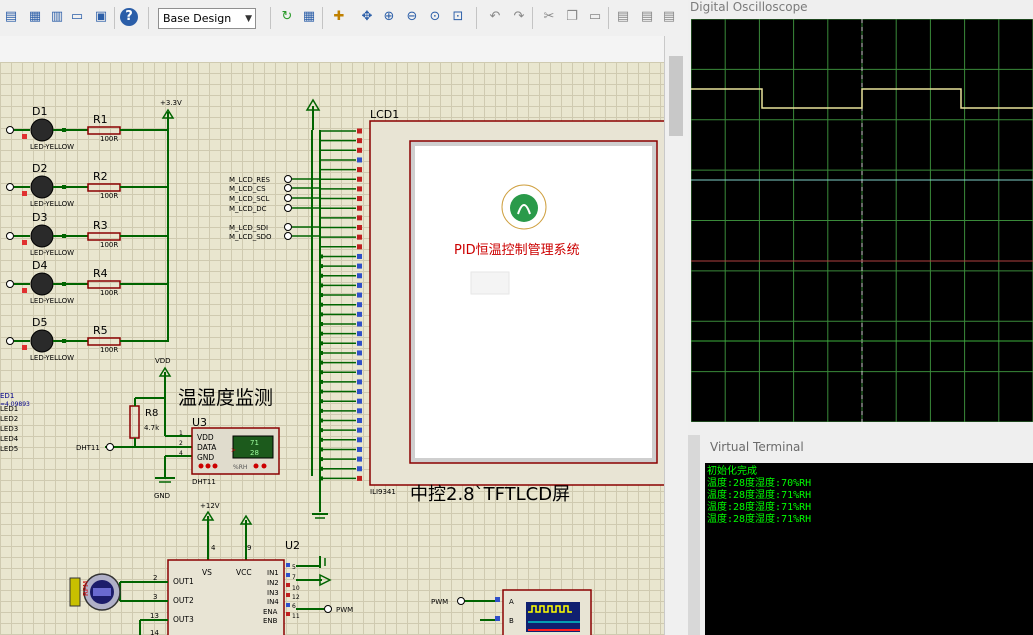 The height and width of the screenshot is (635, 1033). I want to click on design-select-value: Base Design, so click(197, 18).